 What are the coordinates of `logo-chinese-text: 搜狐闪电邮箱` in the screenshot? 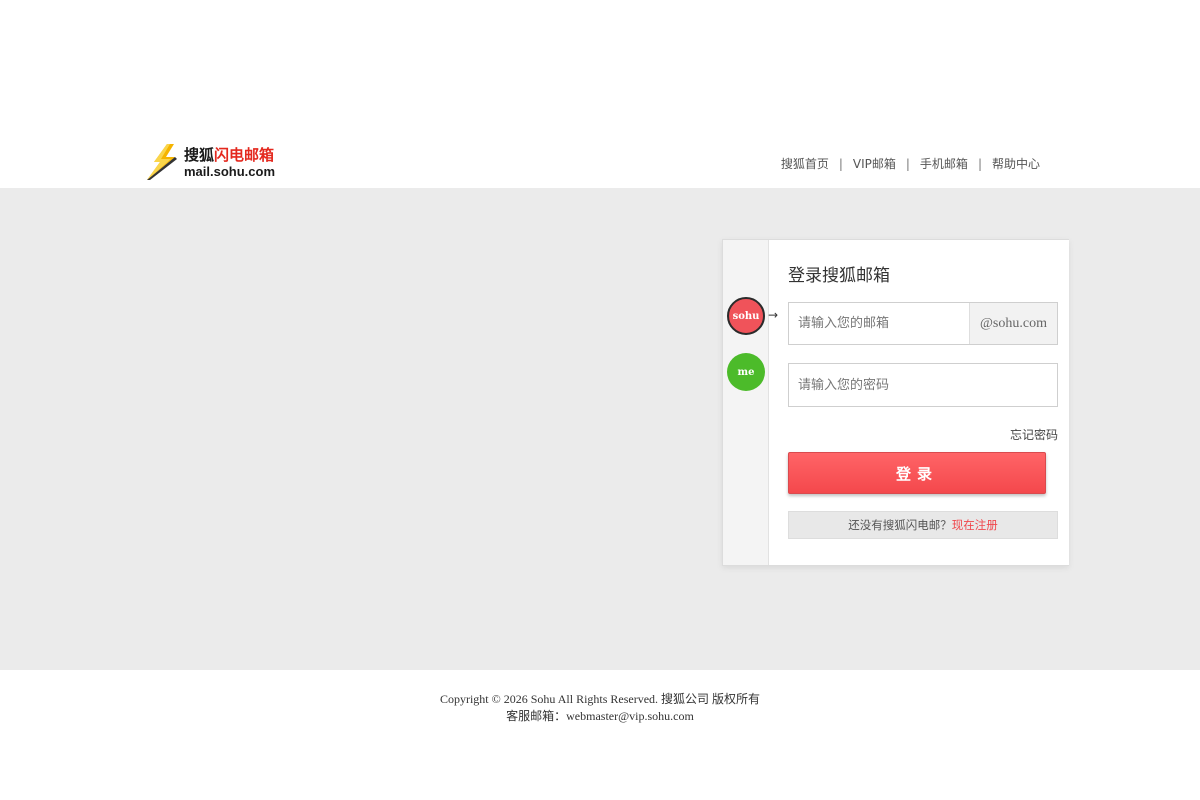 It's located at (229, 155).